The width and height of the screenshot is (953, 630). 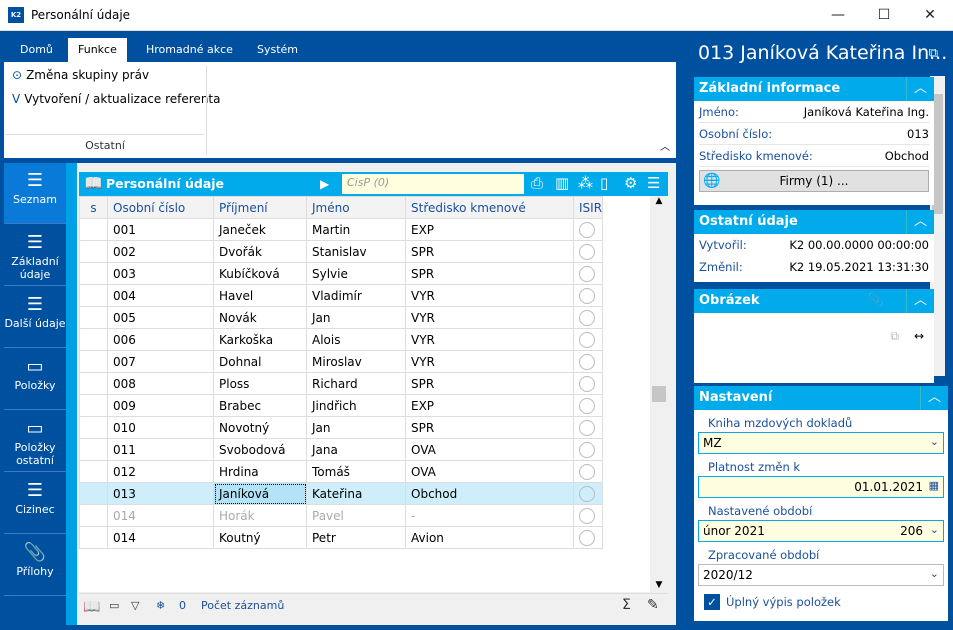 What do you see at coordinates (160, 295) in the screenshot?
I see `cell-osobni-cislo: 004` at bounding box center [160, 295].